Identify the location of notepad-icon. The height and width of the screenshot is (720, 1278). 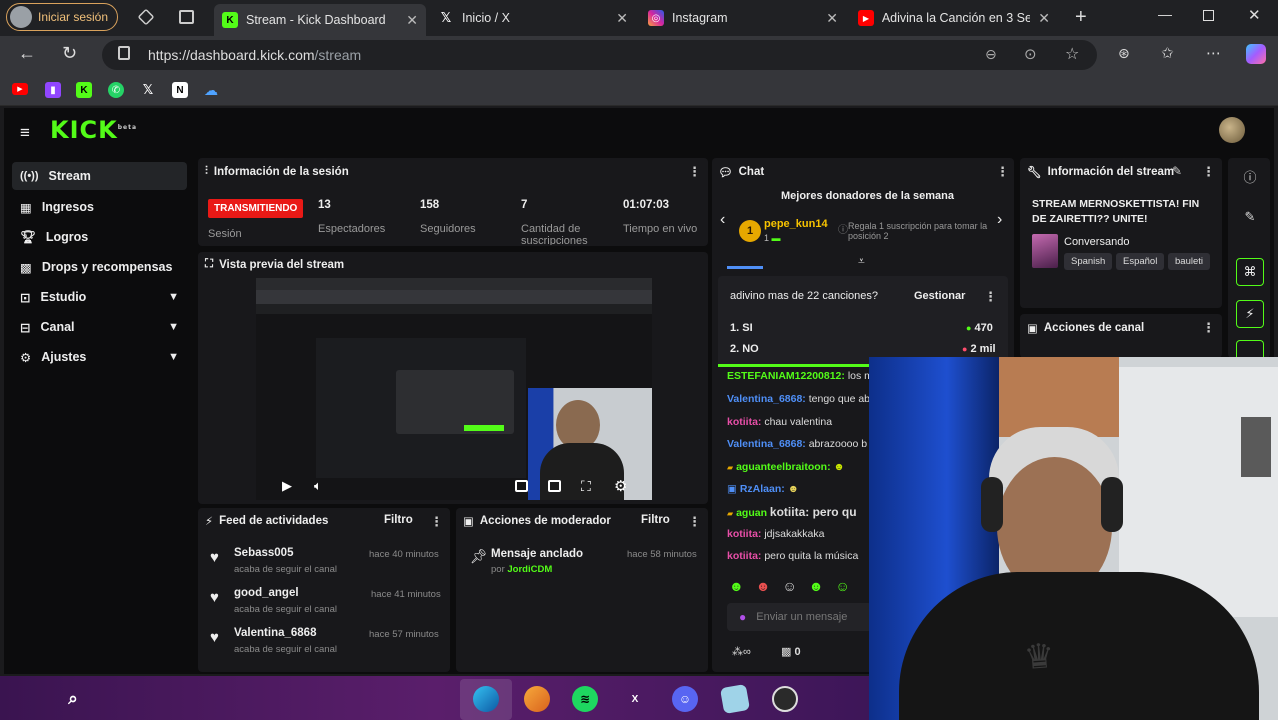
(735, 699).